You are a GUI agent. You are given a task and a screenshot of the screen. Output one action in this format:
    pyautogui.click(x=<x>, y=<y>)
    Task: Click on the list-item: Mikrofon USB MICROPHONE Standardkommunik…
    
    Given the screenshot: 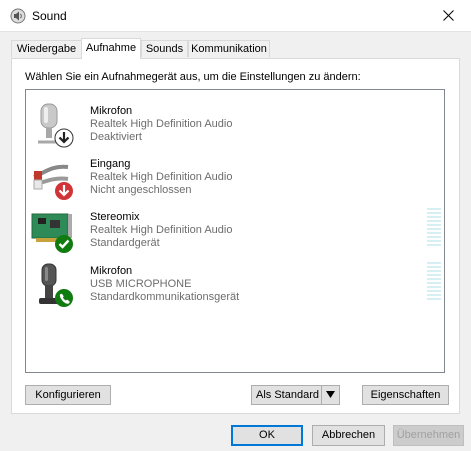 What is the action you would take?
    pyautogui.click(x=235, y=285)
    